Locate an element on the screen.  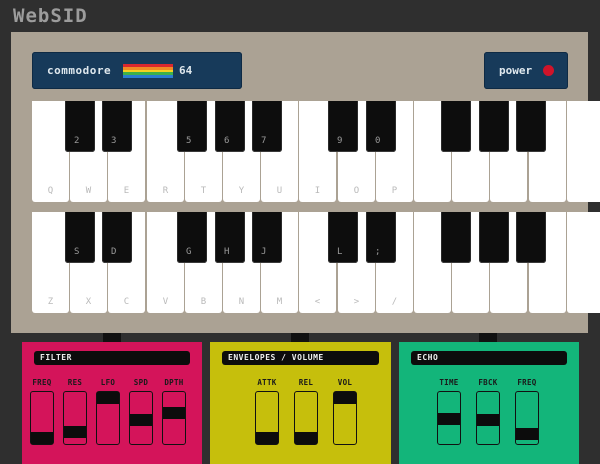
key-label: > is located at coordinates (356, 302).